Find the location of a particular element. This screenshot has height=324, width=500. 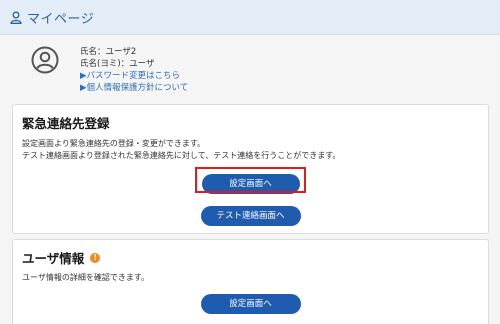

user-info-title-row: ユーザ情報 ! is located at coordinates (61, 257).